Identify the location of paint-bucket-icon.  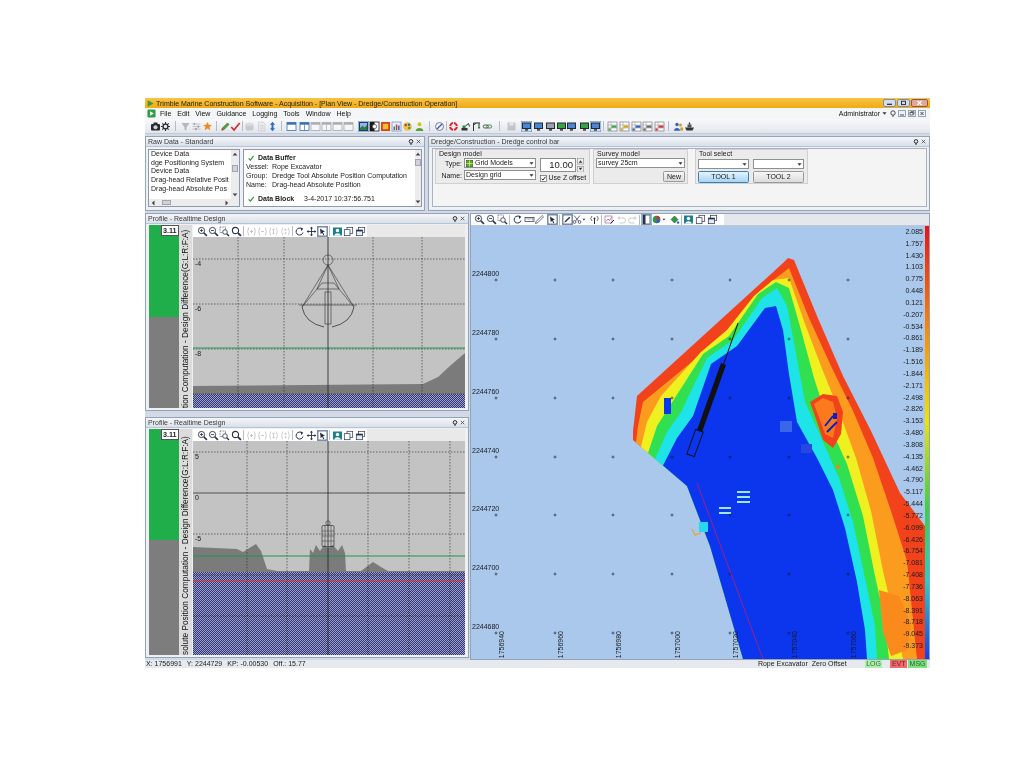
(674, 219).